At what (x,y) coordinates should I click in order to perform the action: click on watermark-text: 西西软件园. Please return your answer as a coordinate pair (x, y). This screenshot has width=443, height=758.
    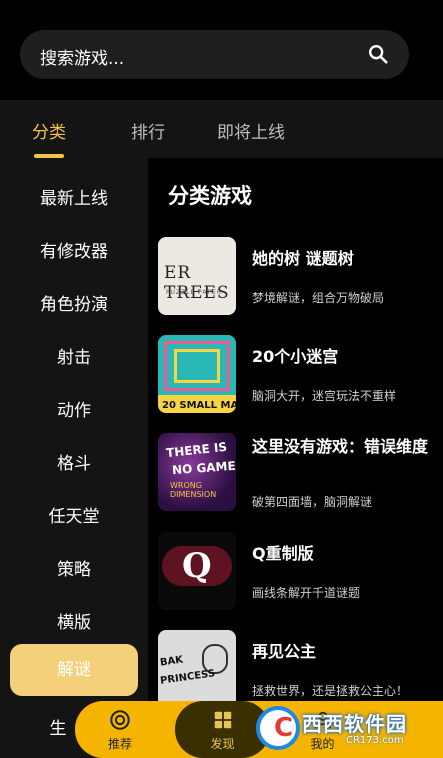
    Looking at the image, I should click on (354, 724).